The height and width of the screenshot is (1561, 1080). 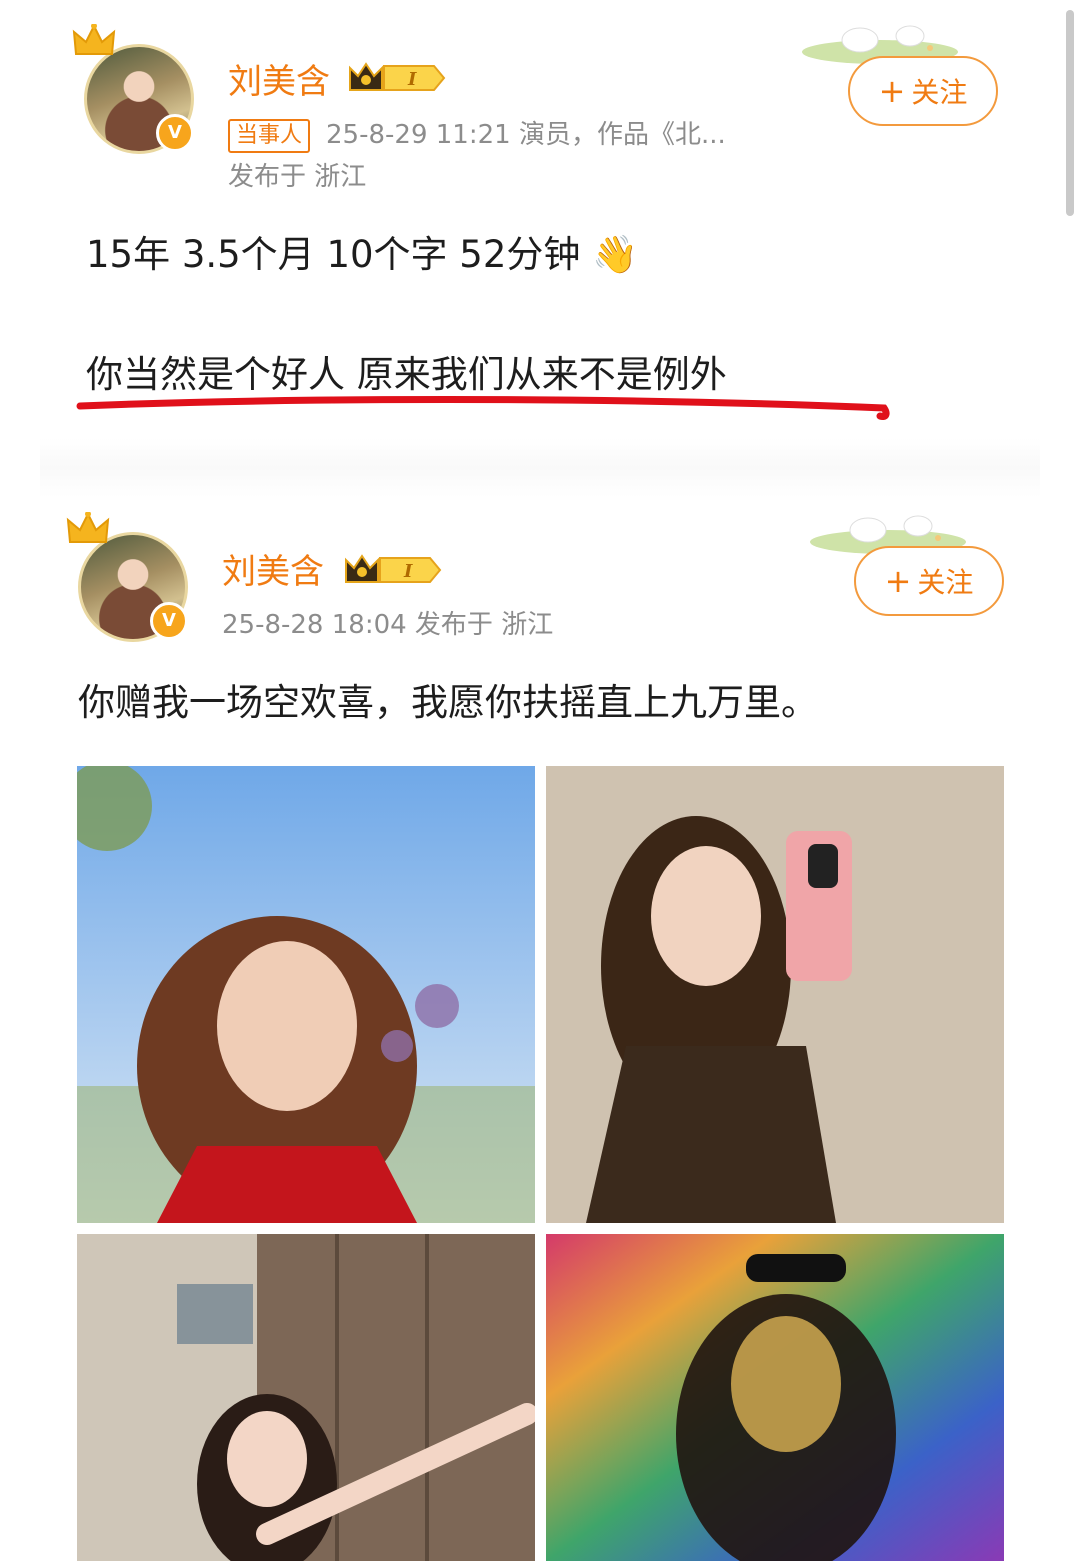 What do you see at coordinates (269, 135) in the screenshot?
I see `status-badge: 当事人` at bounding box center [269, 135].